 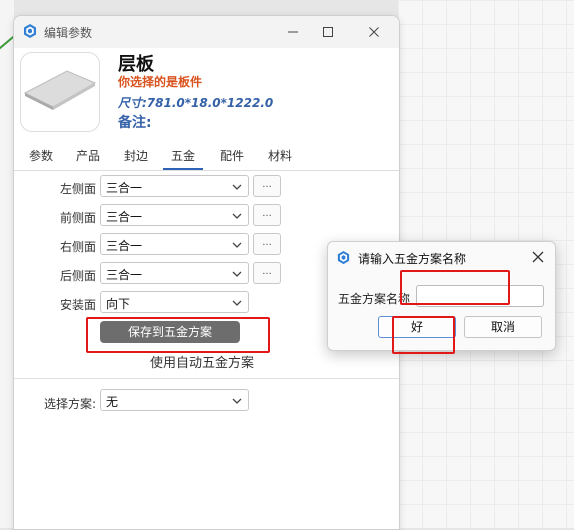 I want to click on close-button, so click(x=374, y=32).